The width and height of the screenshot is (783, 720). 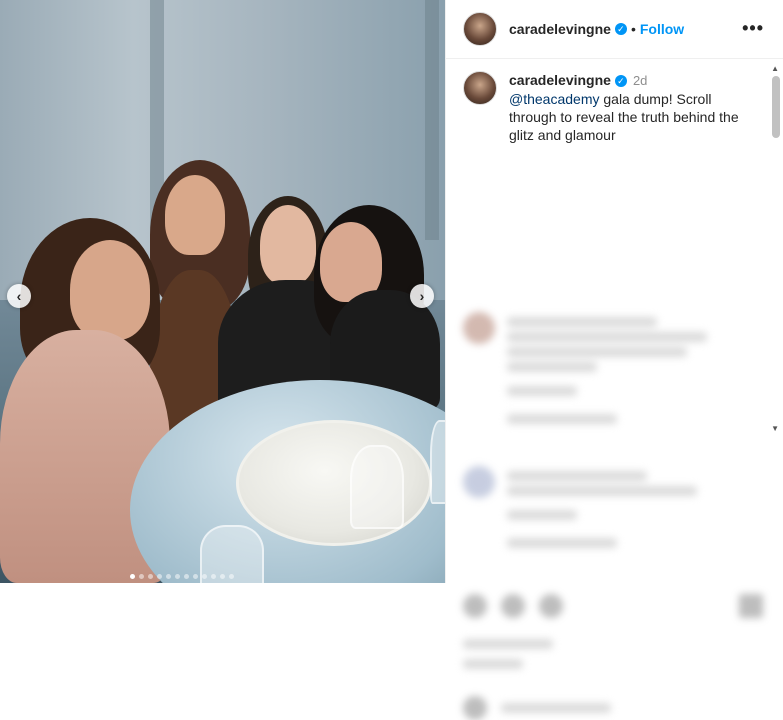 I want to click on action-bar, so click(x=613, y=606).